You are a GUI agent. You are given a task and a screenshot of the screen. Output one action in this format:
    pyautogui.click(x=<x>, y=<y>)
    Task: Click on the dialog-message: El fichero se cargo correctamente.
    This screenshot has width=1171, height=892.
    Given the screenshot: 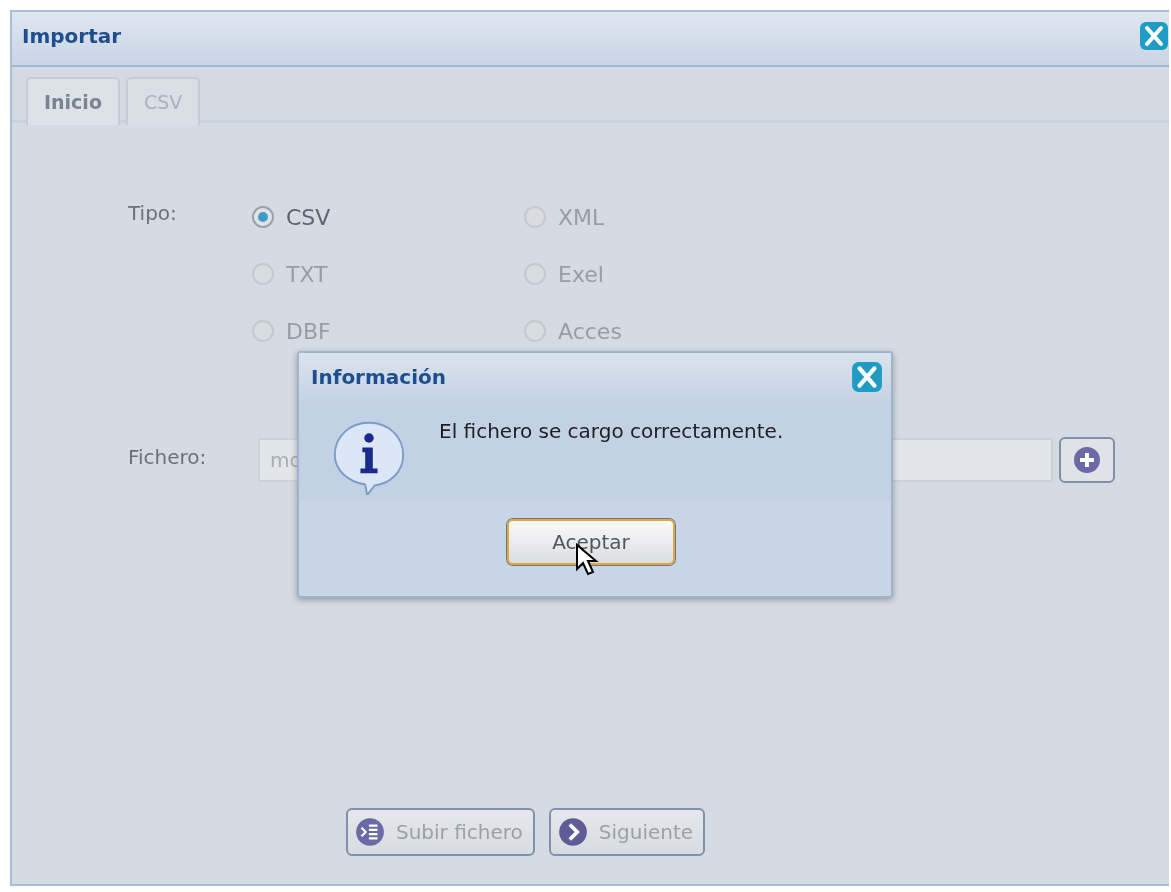 What is the action you would take?
    pyautogui.click(x=611, y=431)
    